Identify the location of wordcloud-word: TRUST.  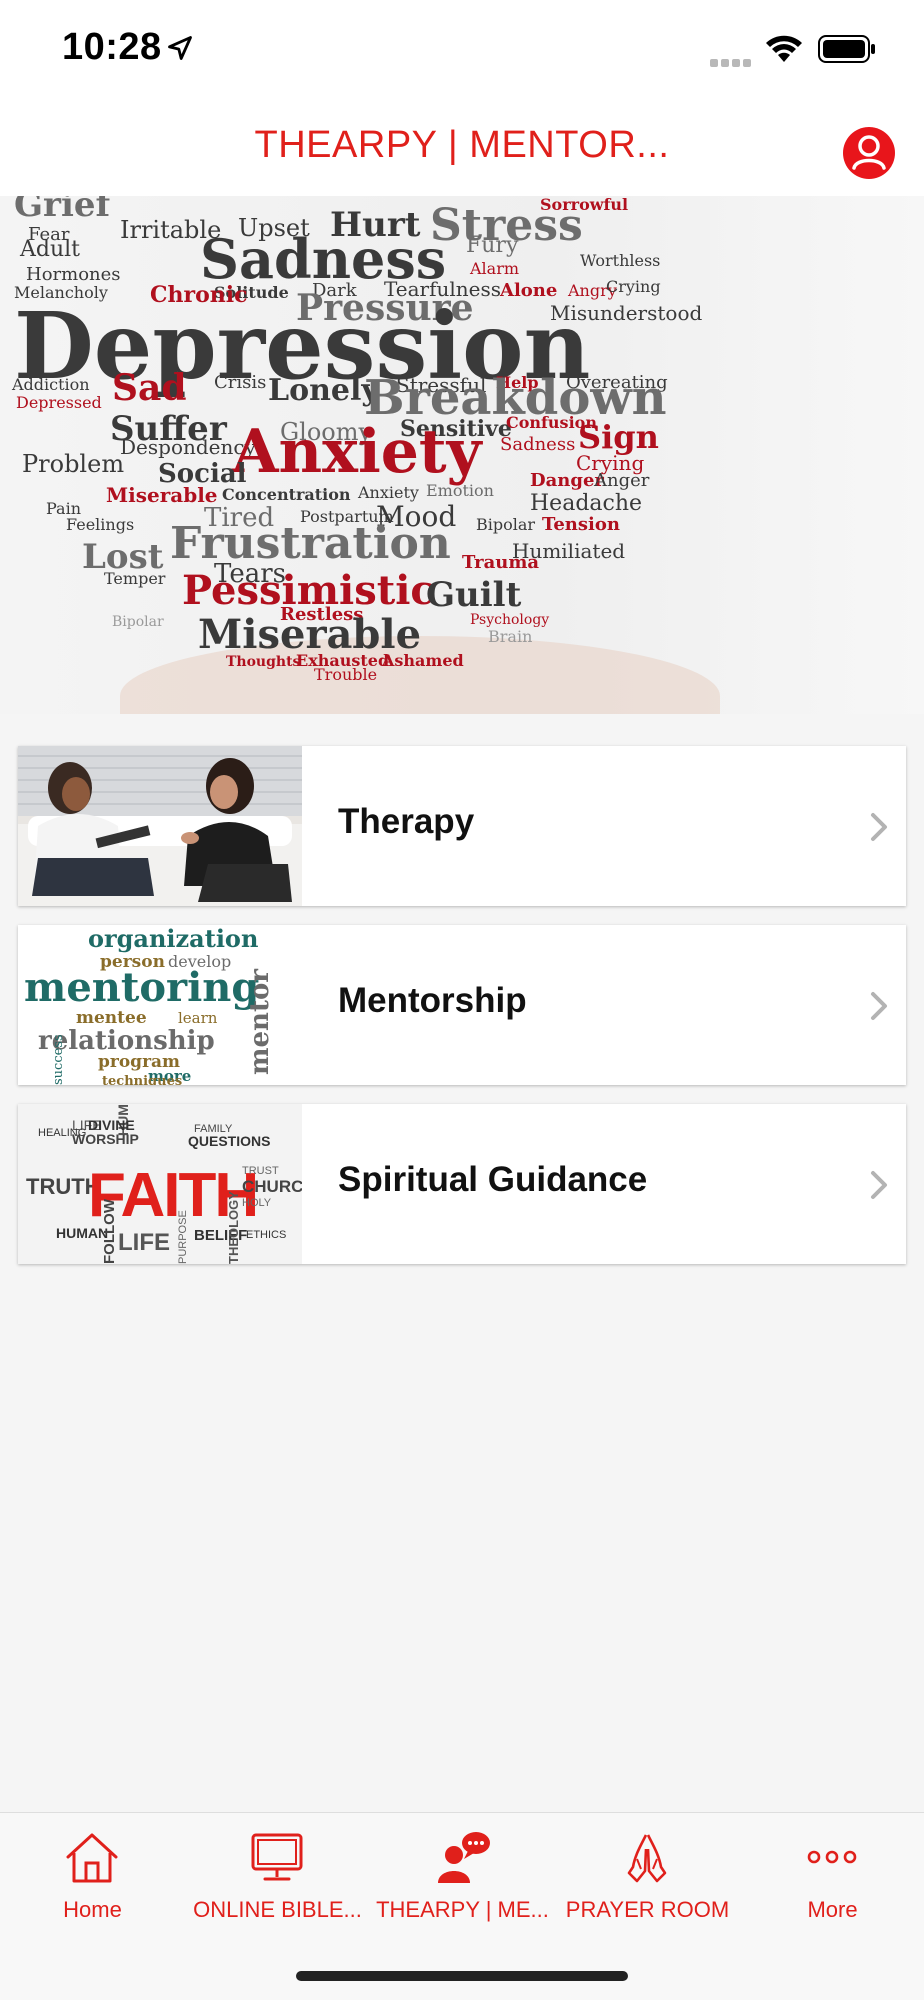
(260, 1171).